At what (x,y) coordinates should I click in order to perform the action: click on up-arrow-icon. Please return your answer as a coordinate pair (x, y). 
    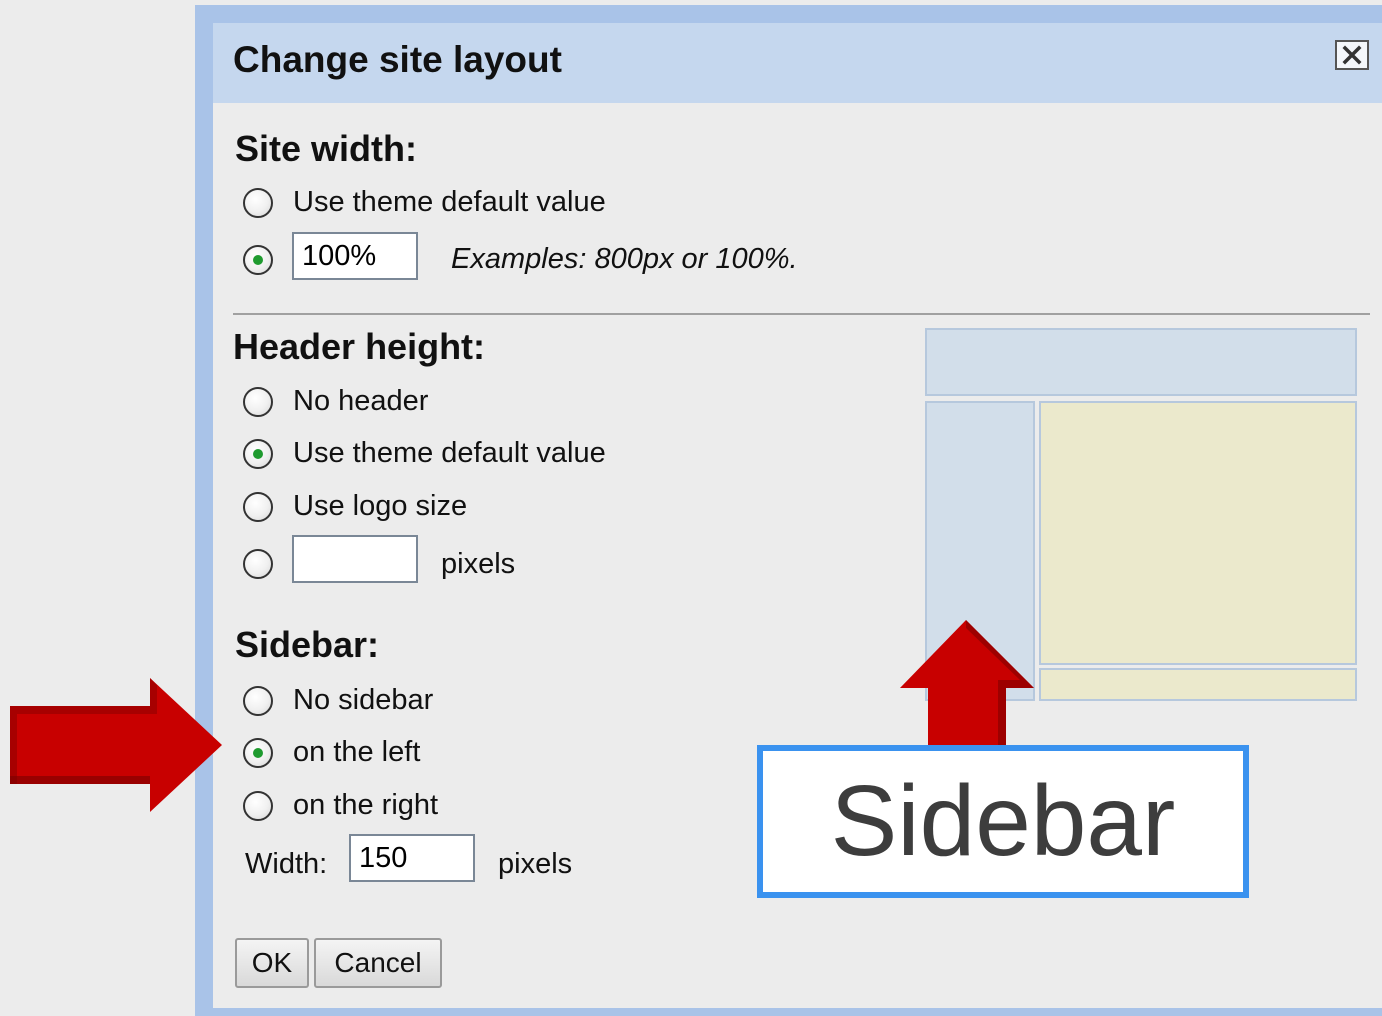
    Looking at the image, I should click on (967, 682).